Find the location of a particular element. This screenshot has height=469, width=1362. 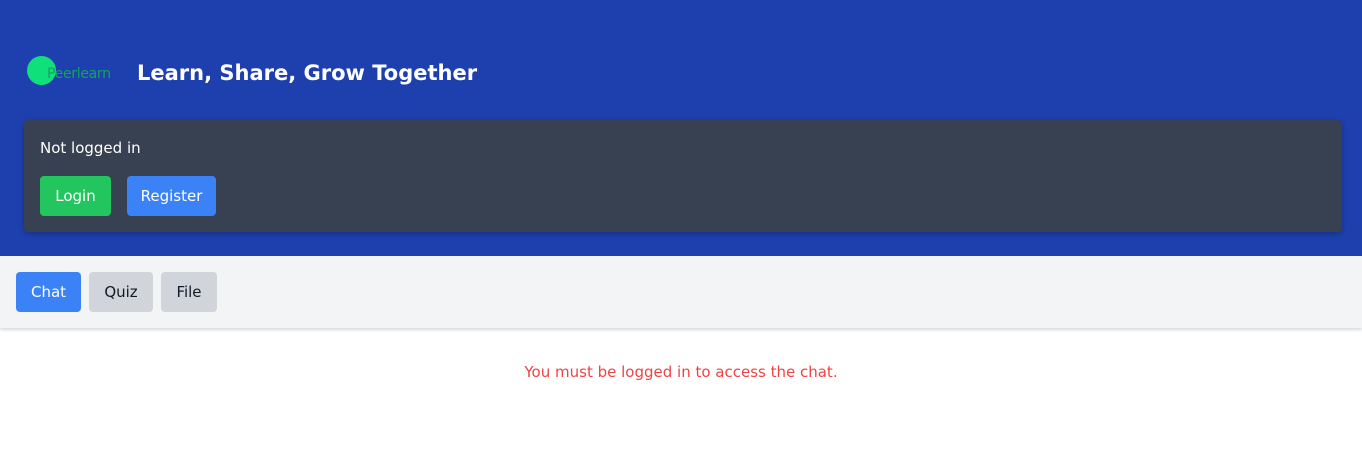

logo: Peerlearn is located at coordinates (73, 74).